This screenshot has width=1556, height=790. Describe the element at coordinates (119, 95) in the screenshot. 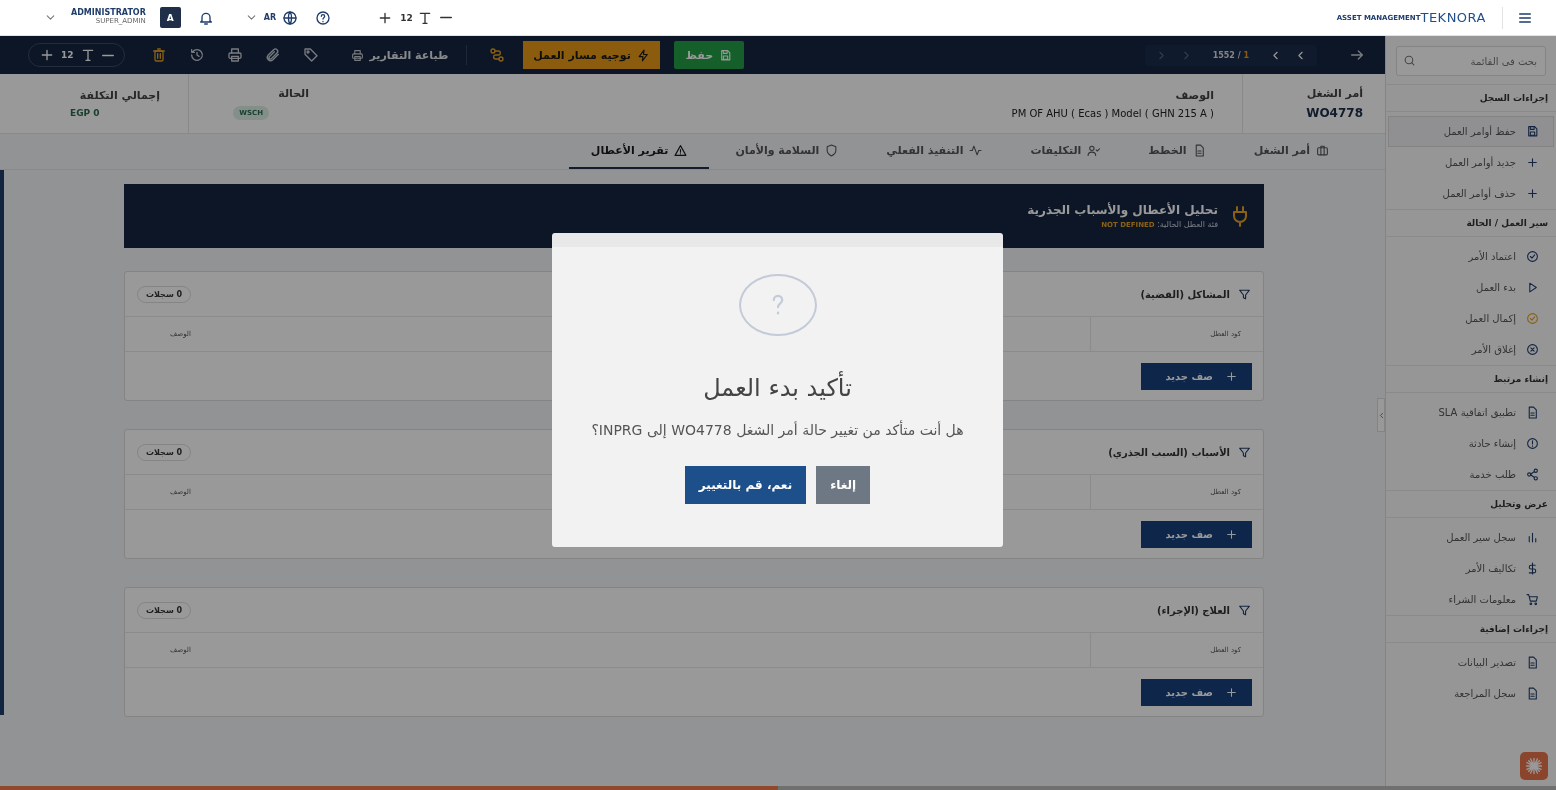

I see `field-label: إجمالي التكلفة` at that location.